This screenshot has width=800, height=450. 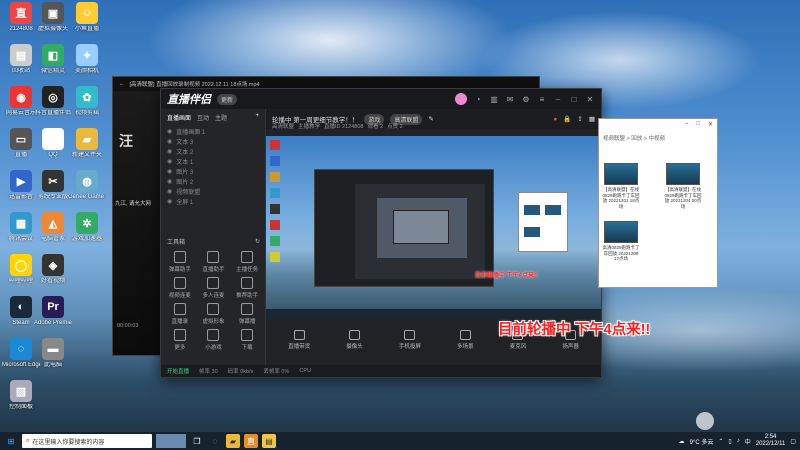 I want to click on source-button: 多场景, so click(x=465, y=340).